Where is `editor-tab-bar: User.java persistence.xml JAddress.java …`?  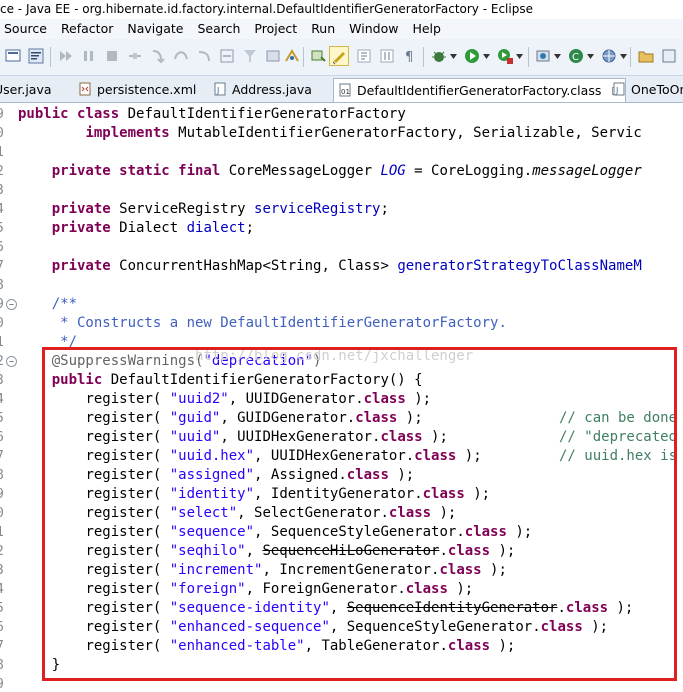 editor-tab-bar: User.java persistence.xml JAddress.java … is located at coordinates (341, 89).